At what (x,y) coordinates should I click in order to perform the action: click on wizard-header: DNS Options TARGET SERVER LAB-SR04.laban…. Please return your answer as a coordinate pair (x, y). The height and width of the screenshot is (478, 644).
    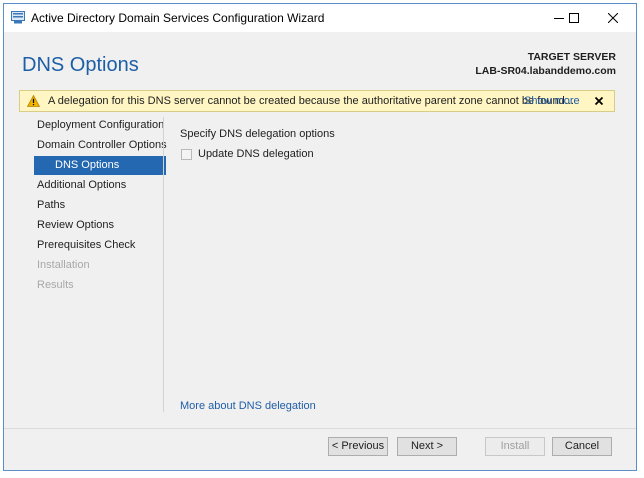
    Looking at the image, I should click on (320, 62).